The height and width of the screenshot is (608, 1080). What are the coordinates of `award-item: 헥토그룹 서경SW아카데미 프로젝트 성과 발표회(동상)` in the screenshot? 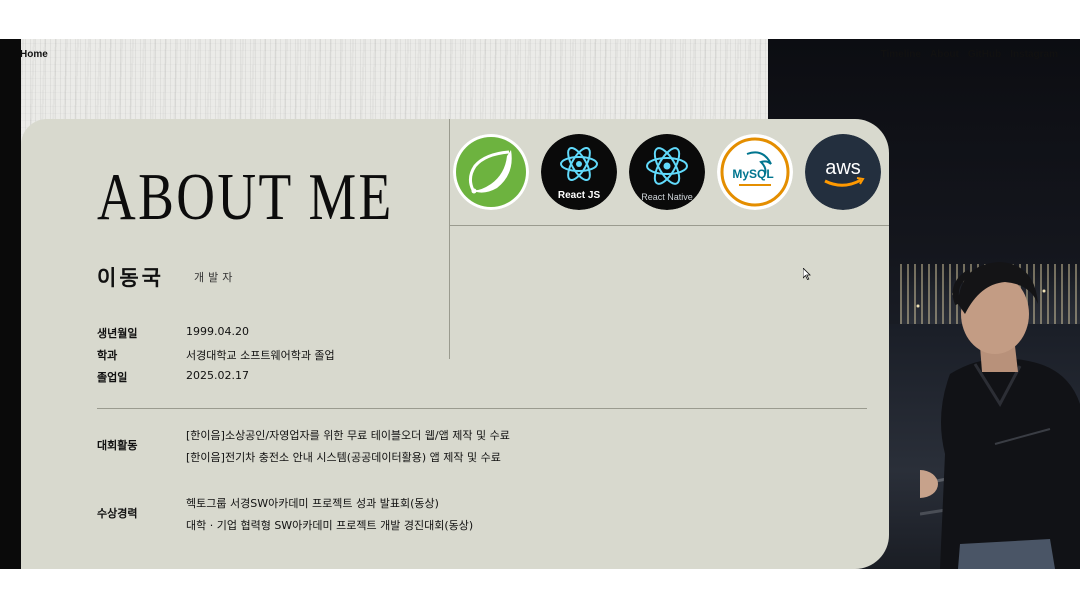 It's located at (312, 503).